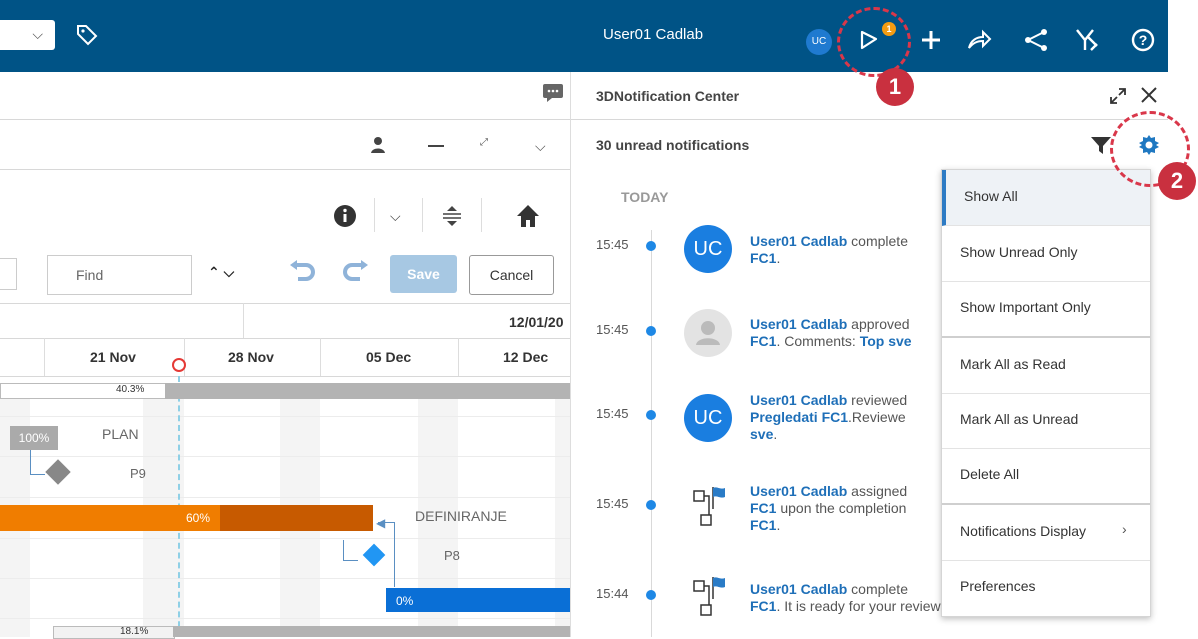  What do you see at coordinates (1124, 529) in the screenshot?
I see `chevron-right-icon: ›` at bounding box center [1124, 529].